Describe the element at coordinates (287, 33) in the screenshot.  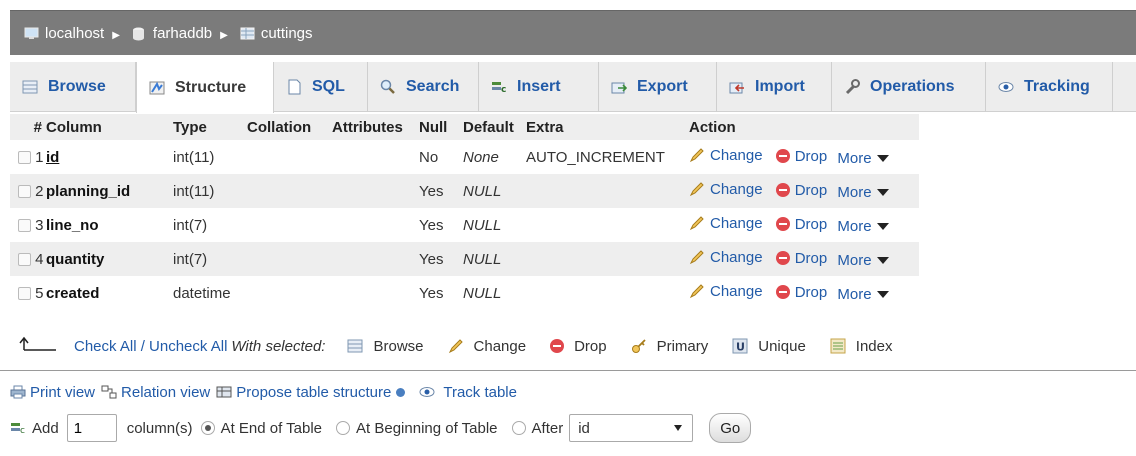
I see `breadcrumb-table-label: cuttings` at that location.